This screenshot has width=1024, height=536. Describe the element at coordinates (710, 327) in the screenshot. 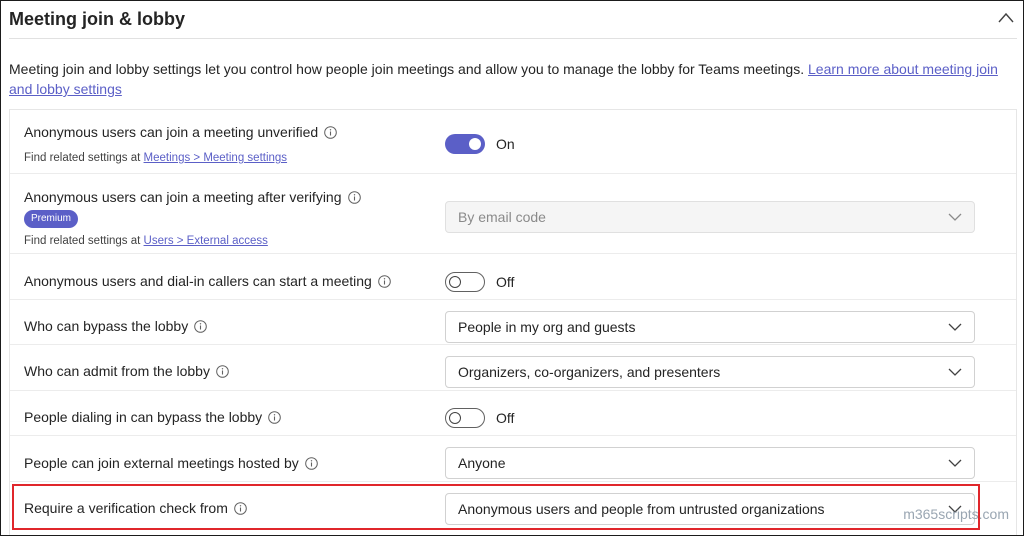

I see `bypass-lobby-dropdown: People in my org and guests` at that location.